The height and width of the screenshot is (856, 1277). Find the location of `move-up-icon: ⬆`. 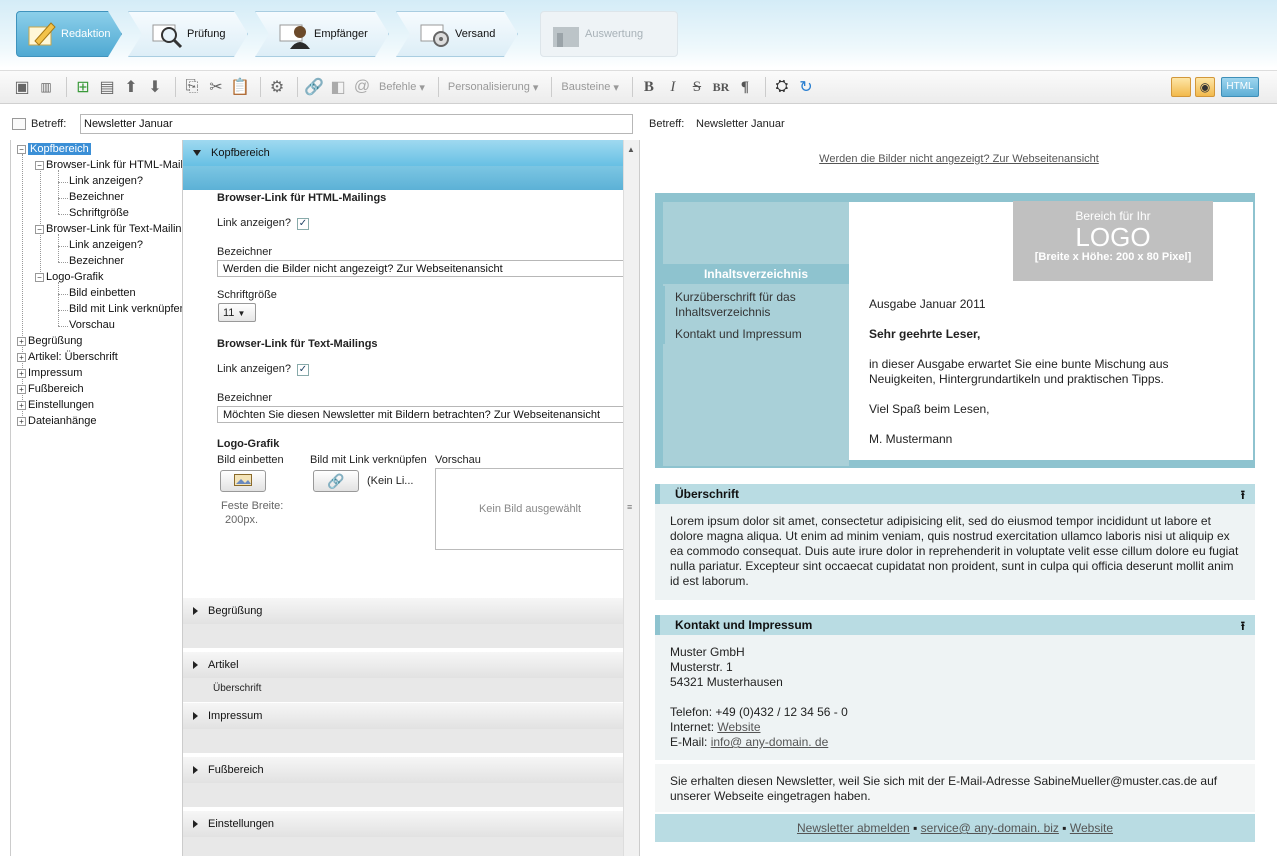

move-up-icon: ⬆ is located at coordinates (131, 87).